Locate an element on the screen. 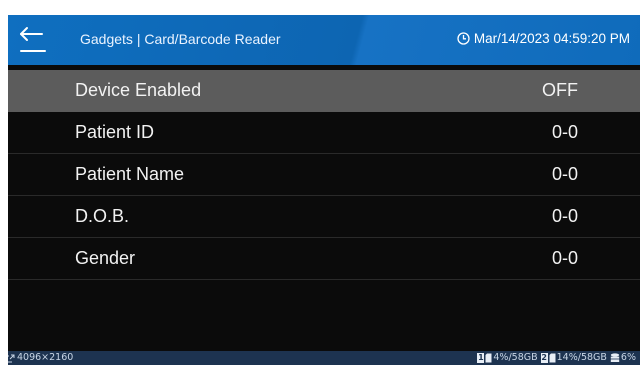  row-patient-id: Patient ID 0-0 is located at coordinates (324, 133).